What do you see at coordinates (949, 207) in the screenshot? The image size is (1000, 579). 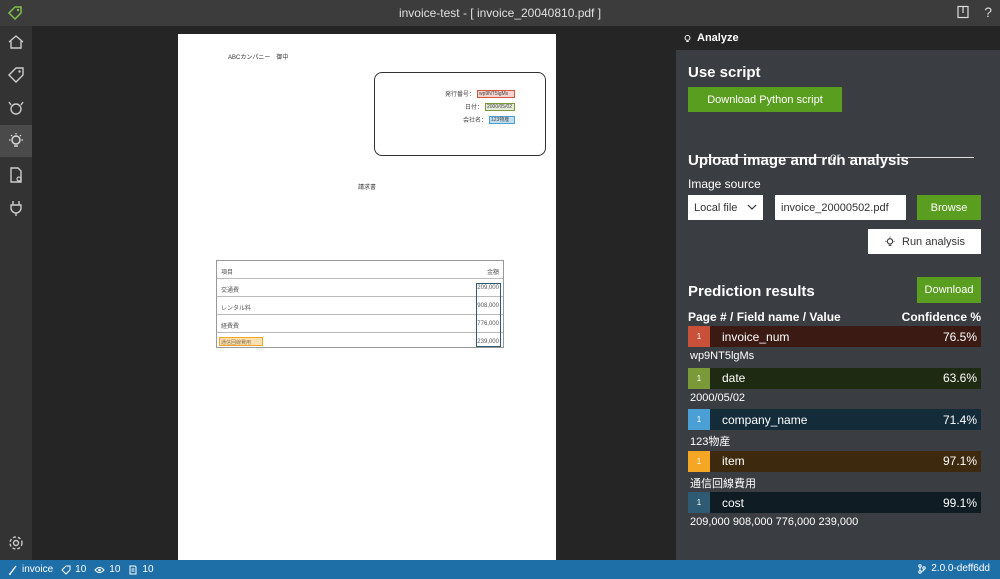 I see `browse-button: Browse` at bounding box center [949, 207].